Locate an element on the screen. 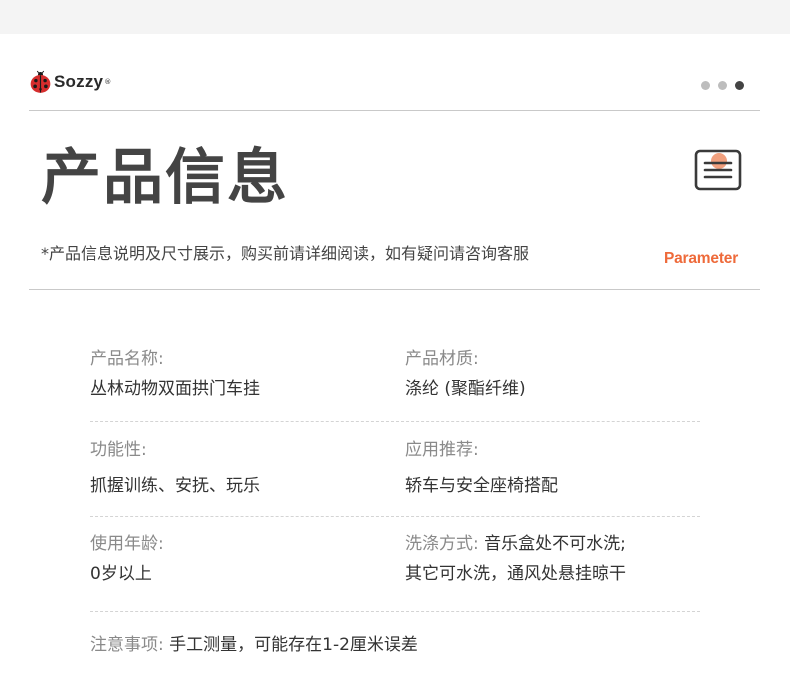  wash-value-1: 音乐盒处不可水洗; is located at coordinates (552, 544).